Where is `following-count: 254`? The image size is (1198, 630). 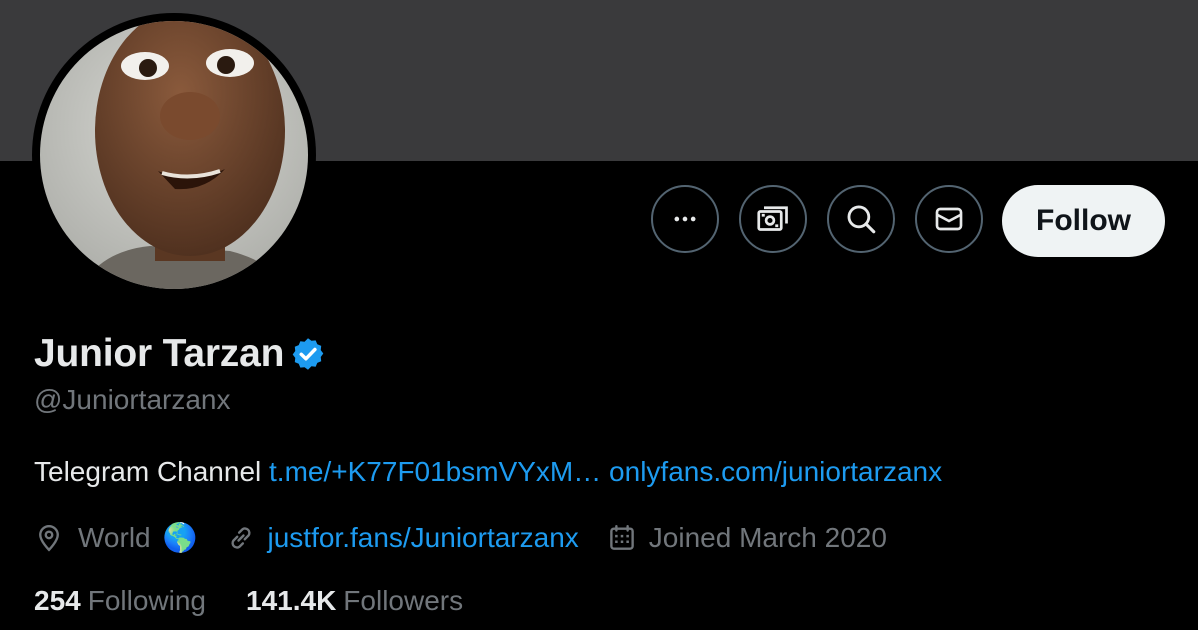
following-count: 254 is located at coordinates (57, 600).